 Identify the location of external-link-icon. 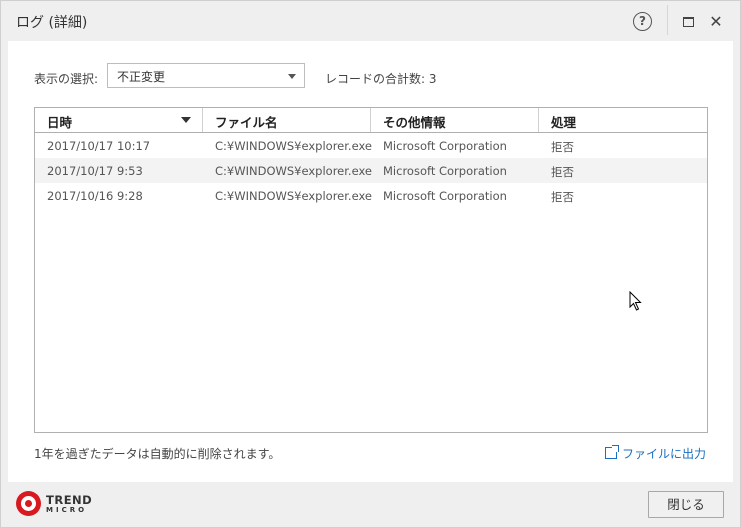
(612, 452).